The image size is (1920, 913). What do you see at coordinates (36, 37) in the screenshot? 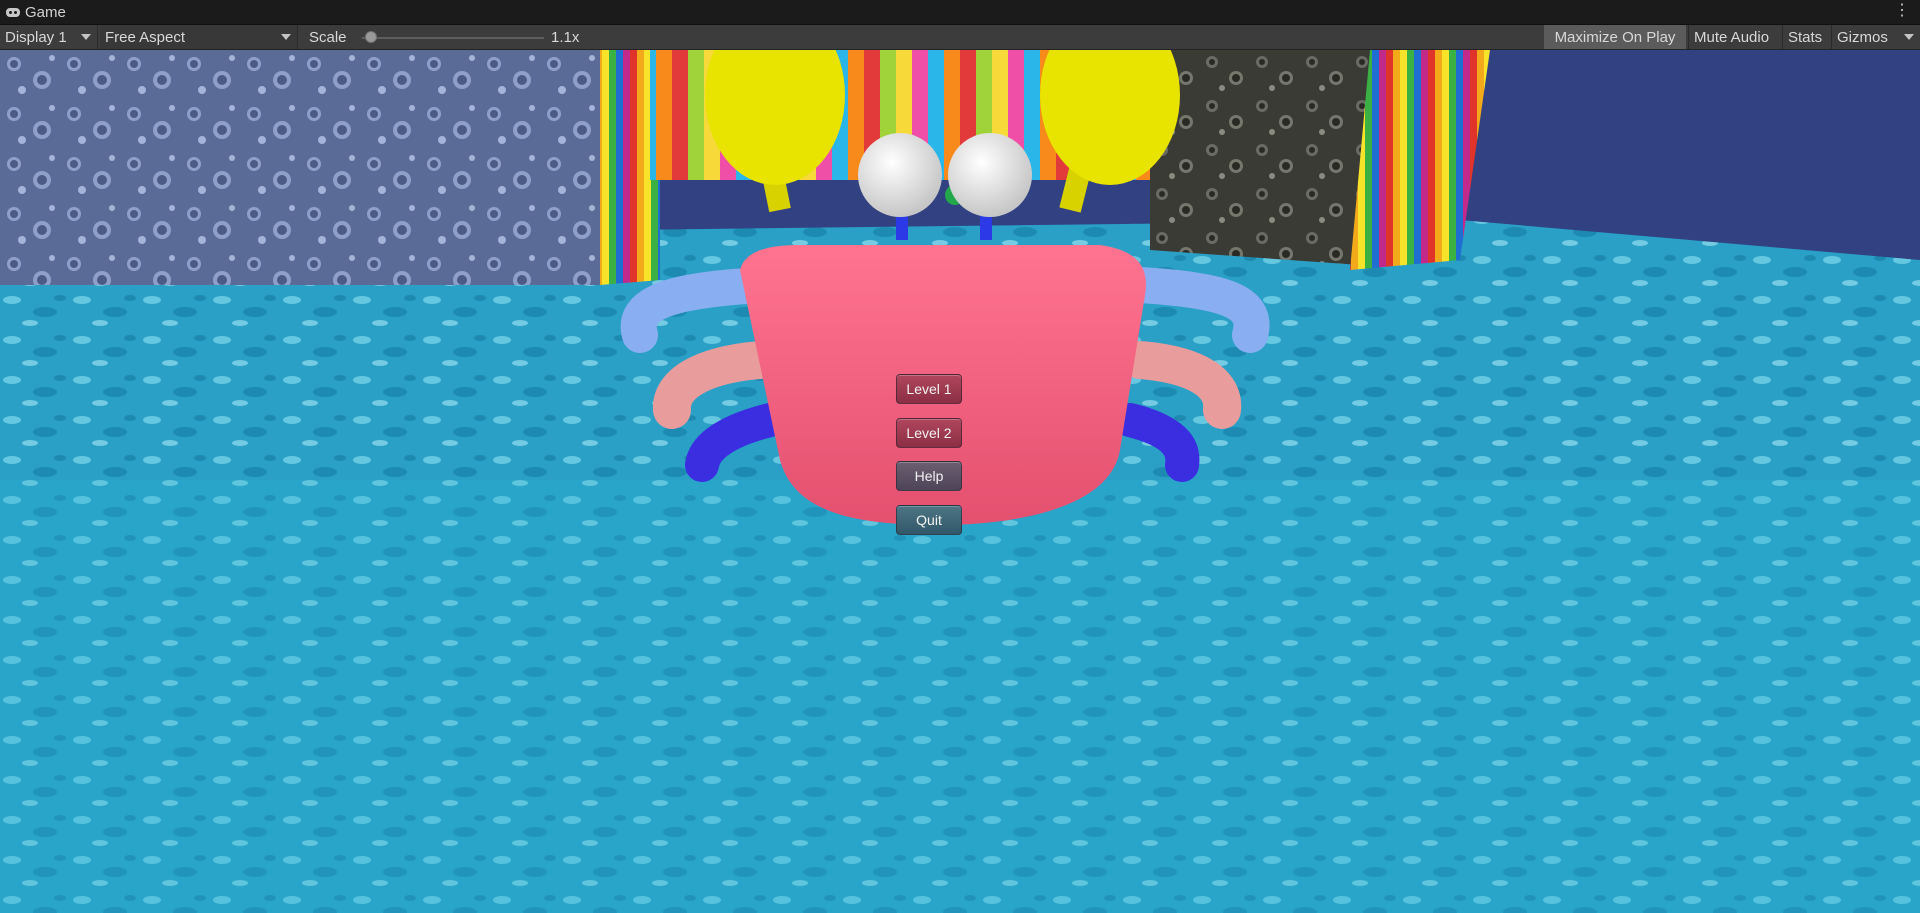
I see `display-dropdown-label: Display 1` at bounding box center [36, 37].